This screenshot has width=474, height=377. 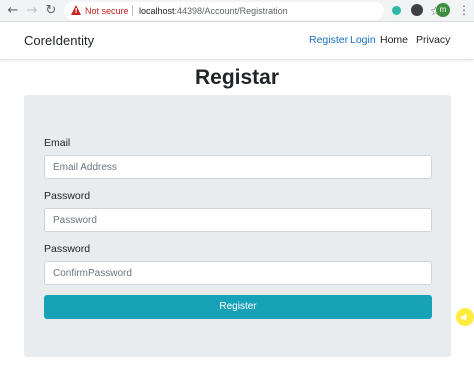 What do you see at coordinates (157, 11) in the screenshot?
I see `url-host: localhost` at bounding box center [157, 11].